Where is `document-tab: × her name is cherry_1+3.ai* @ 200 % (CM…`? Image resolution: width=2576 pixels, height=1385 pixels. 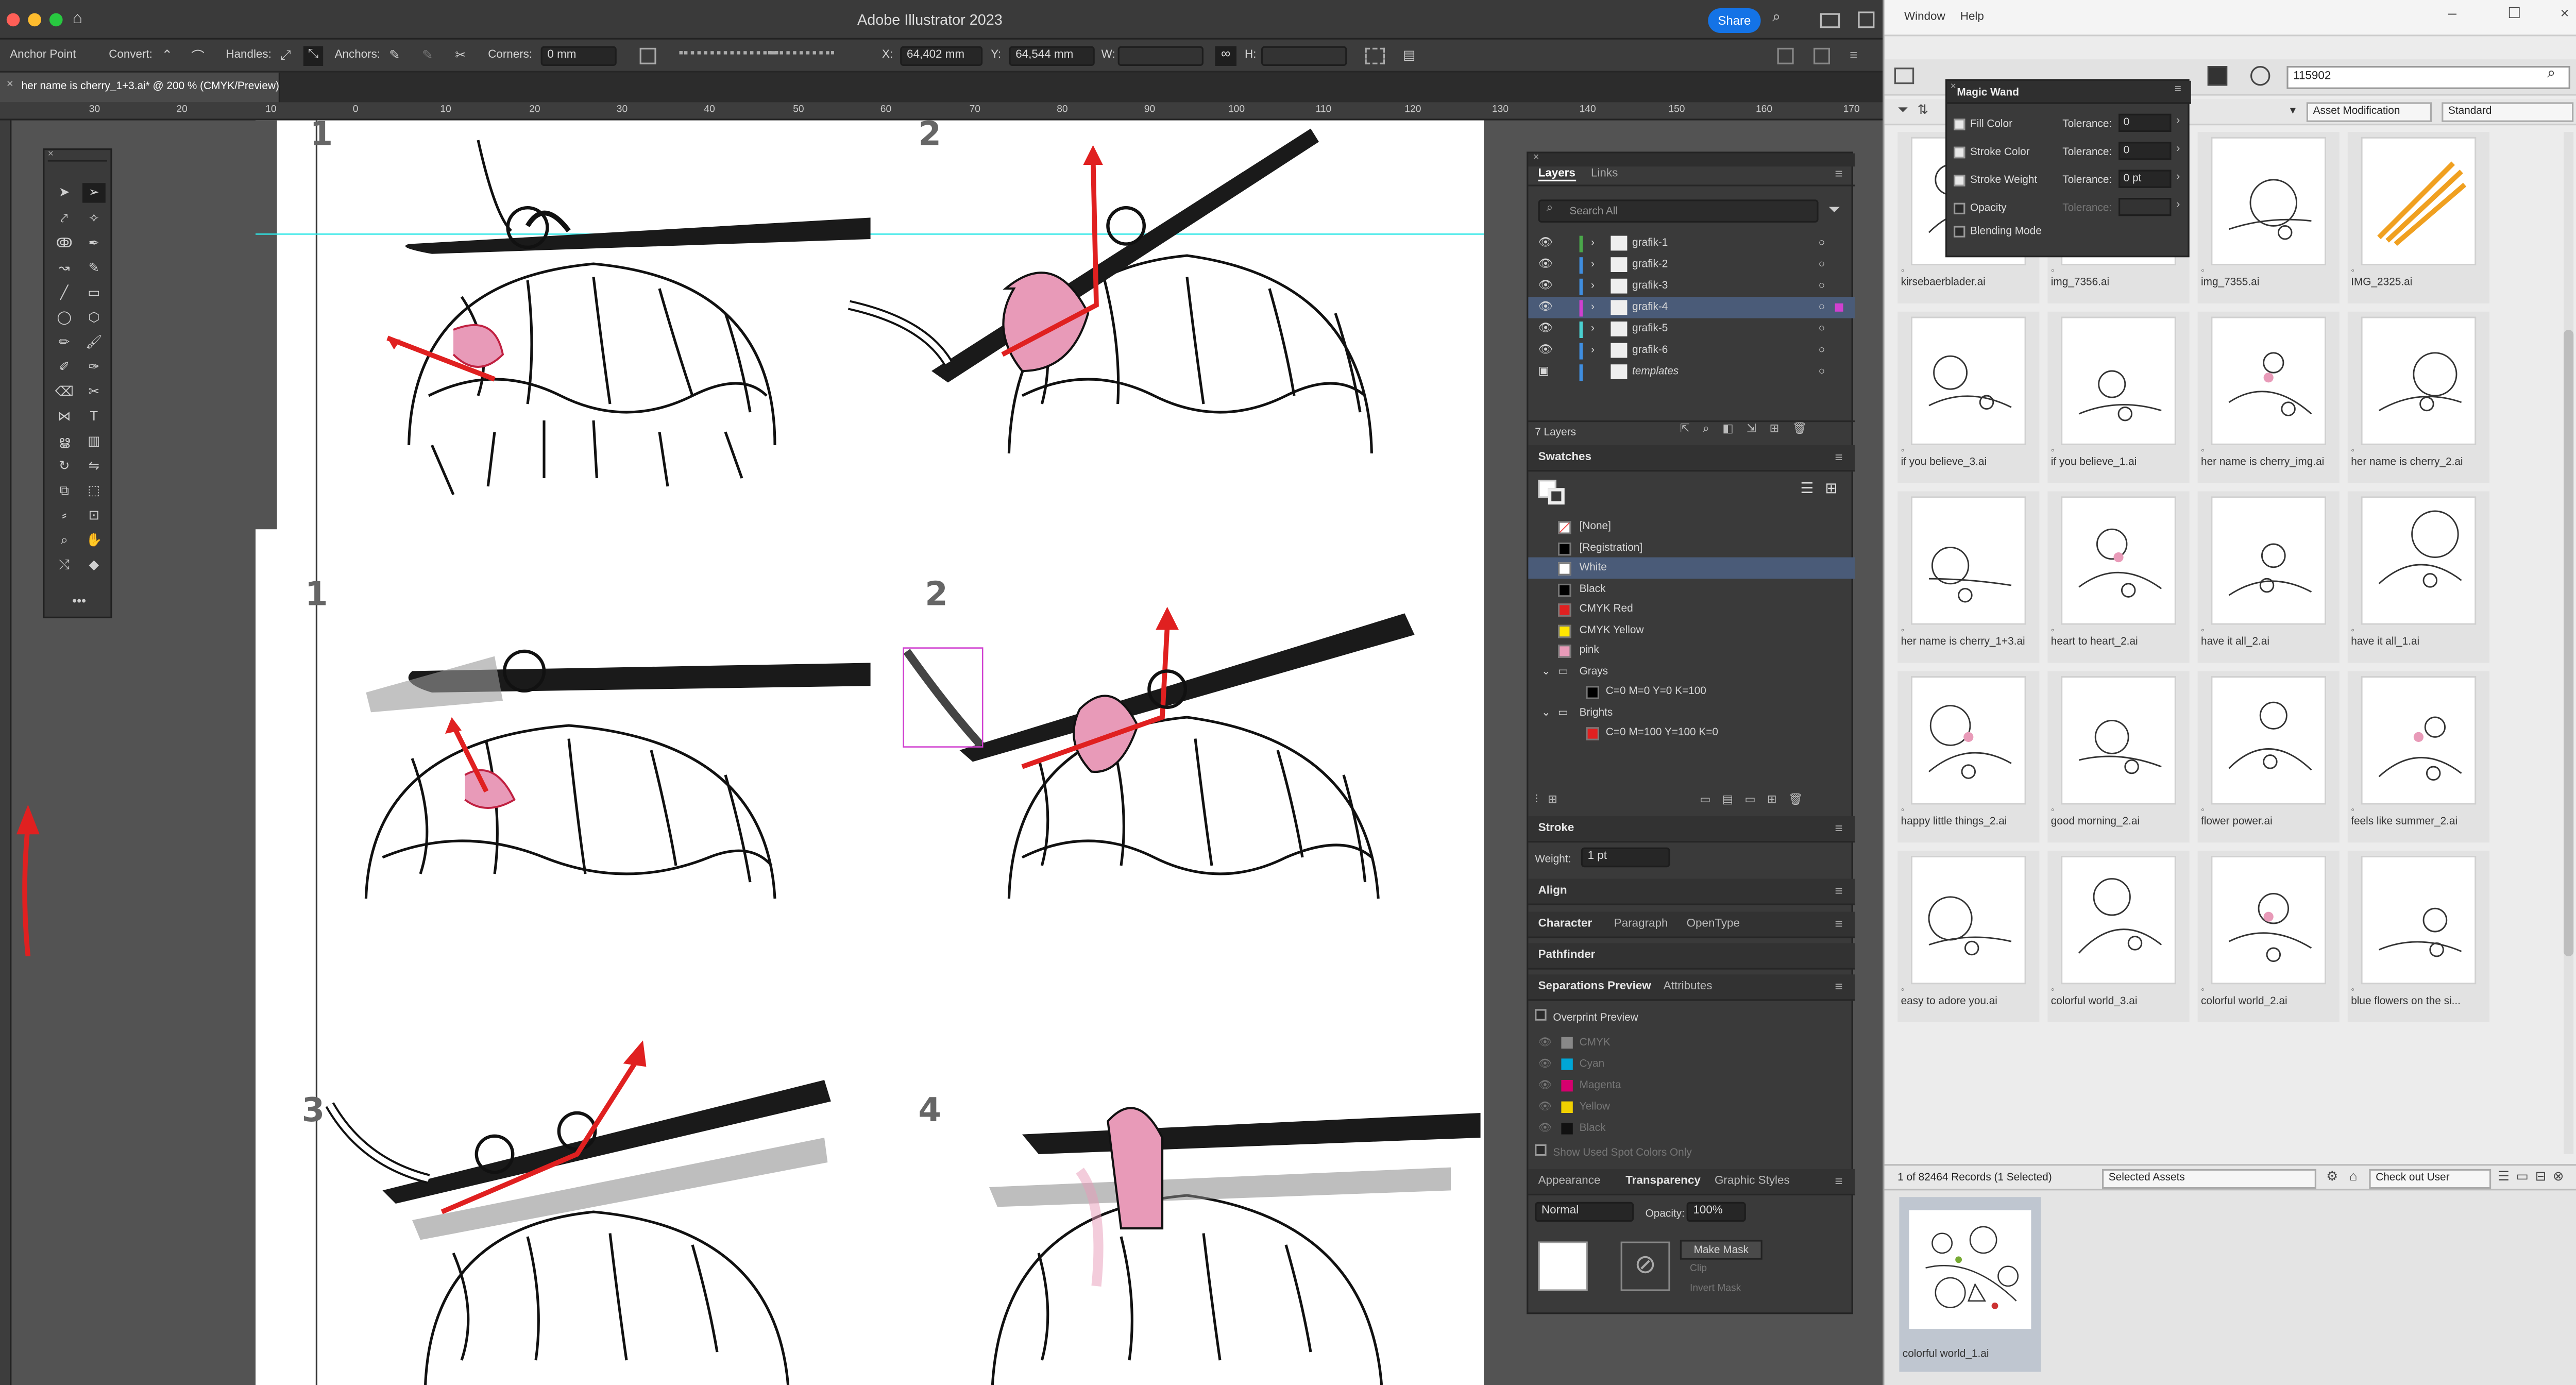
document-tab: × her name is cherry_1+3.ai* @ 200 % (CM… is located at coordinates (140, 87).